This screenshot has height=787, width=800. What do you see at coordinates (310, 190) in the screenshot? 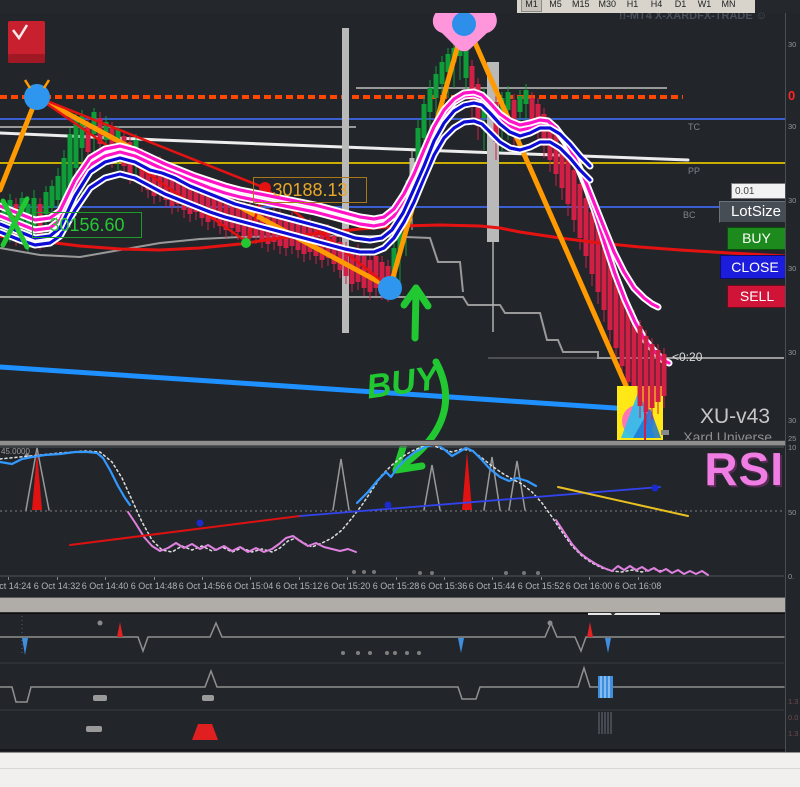
I see `price-label-upper: 30188.13` at bounding box center [310, 190].